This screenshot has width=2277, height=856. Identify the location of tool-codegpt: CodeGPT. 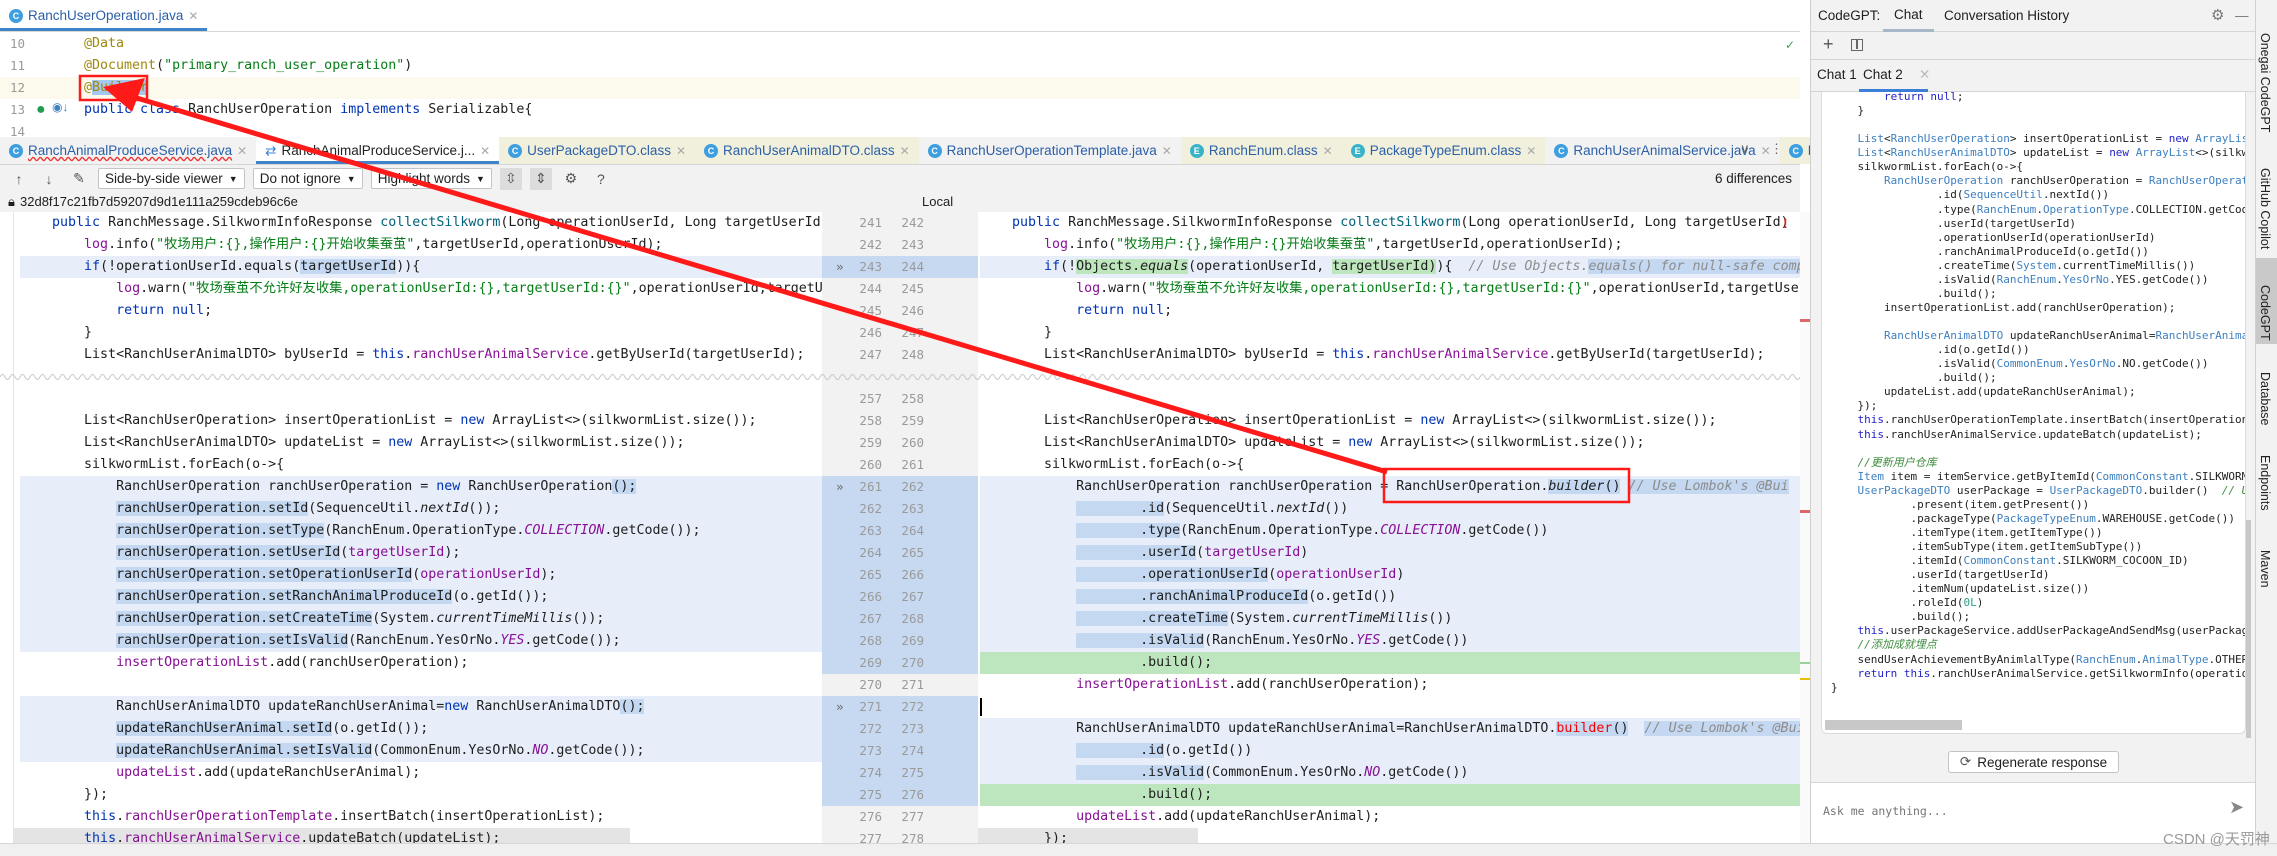
(2265, 313).